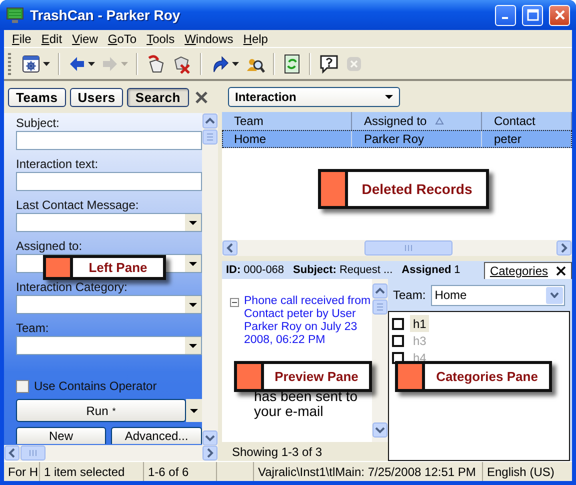 This screenshot has height=485, width=576. I want to click on minimize-button, so click(505, 15).